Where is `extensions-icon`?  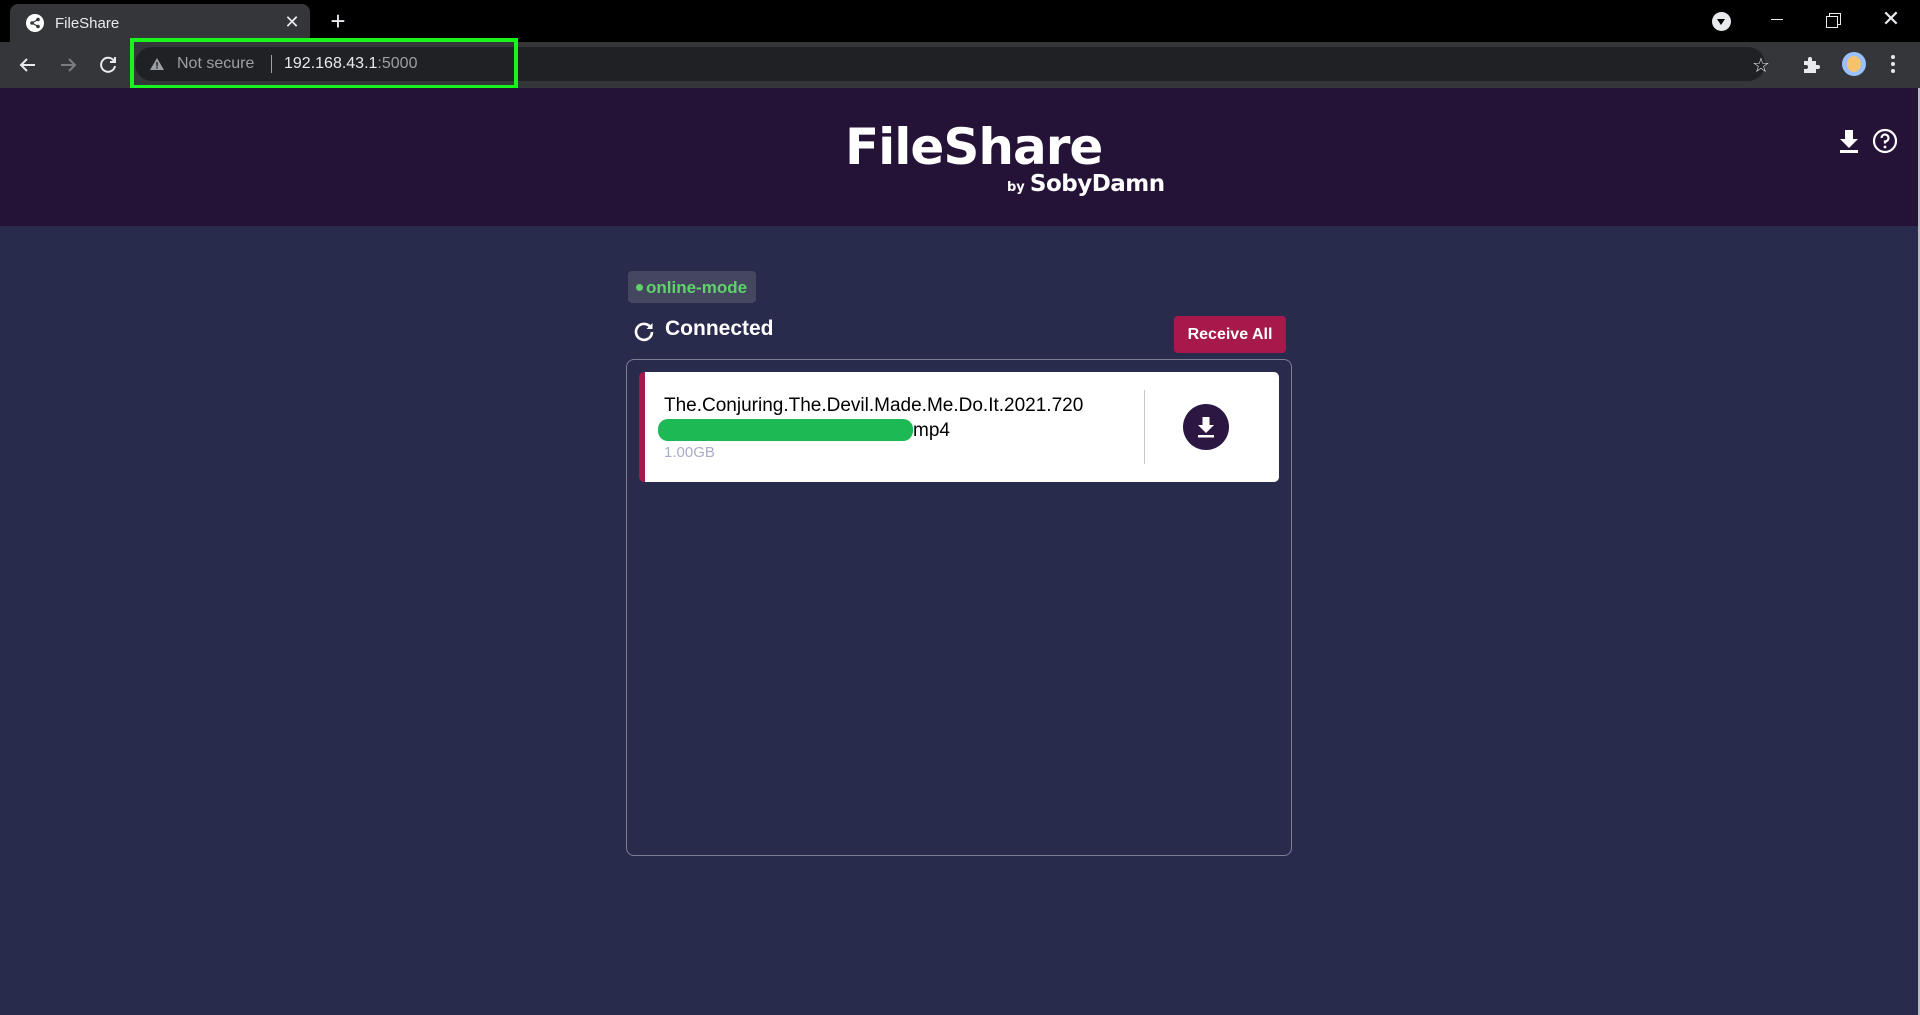
extensions-icon is located at coordinates (1811, 65).